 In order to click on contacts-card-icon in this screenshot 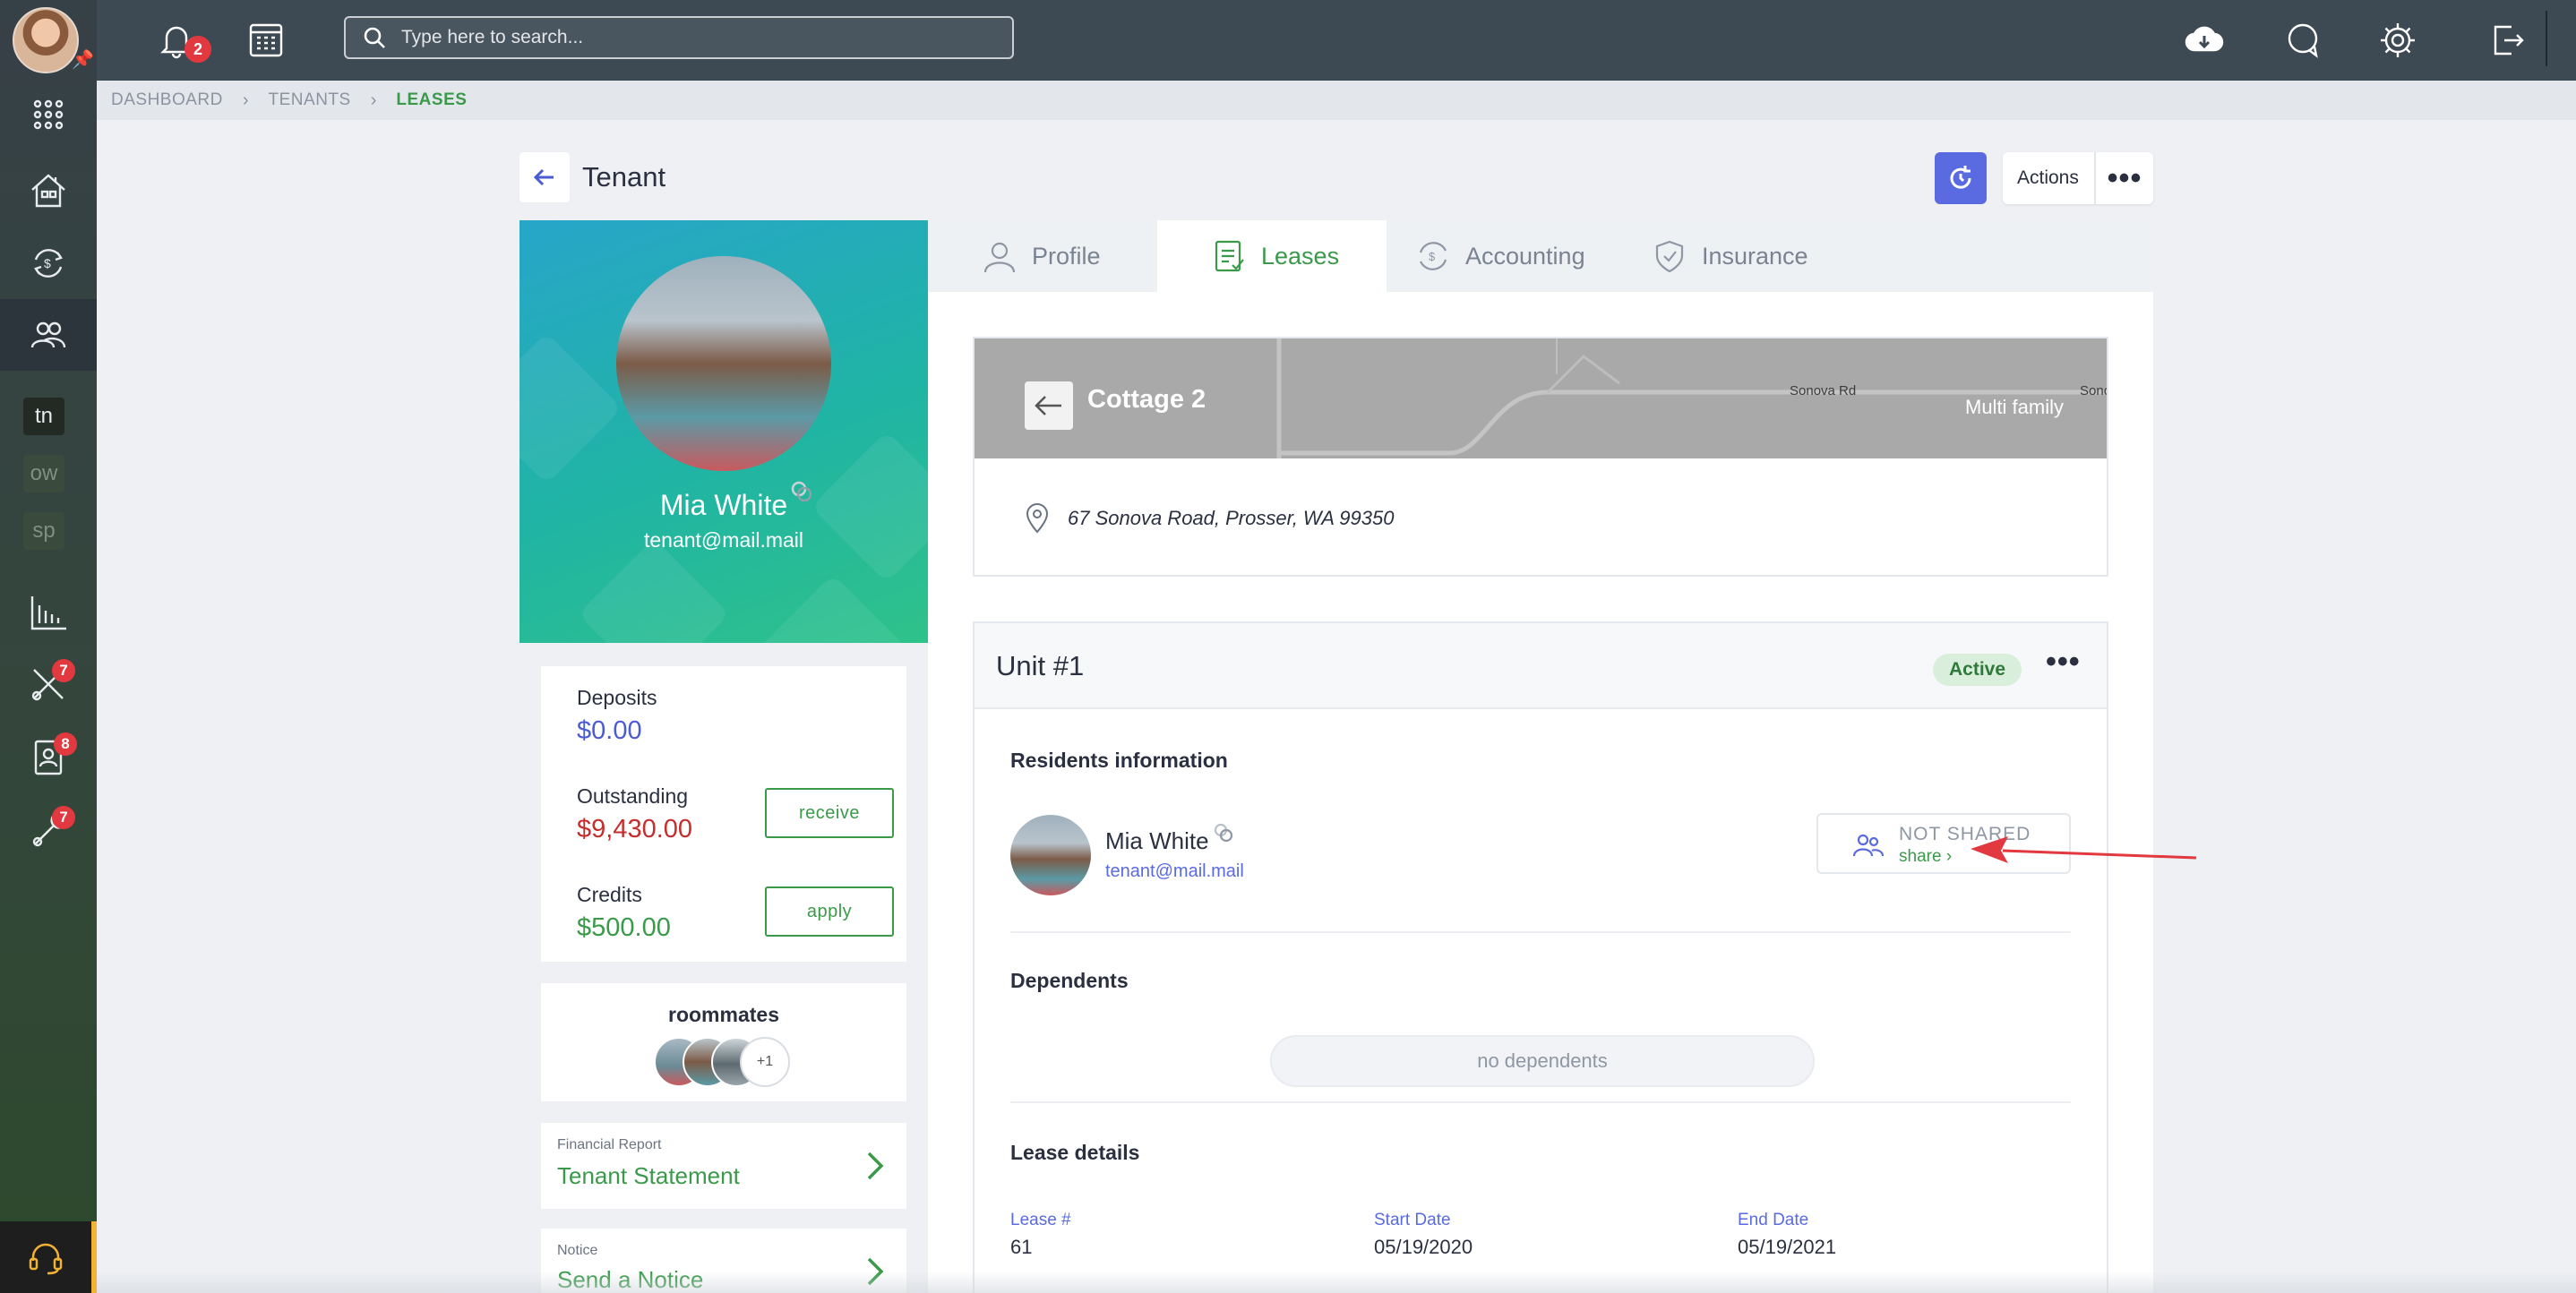, I will do `click(48, 757)`.